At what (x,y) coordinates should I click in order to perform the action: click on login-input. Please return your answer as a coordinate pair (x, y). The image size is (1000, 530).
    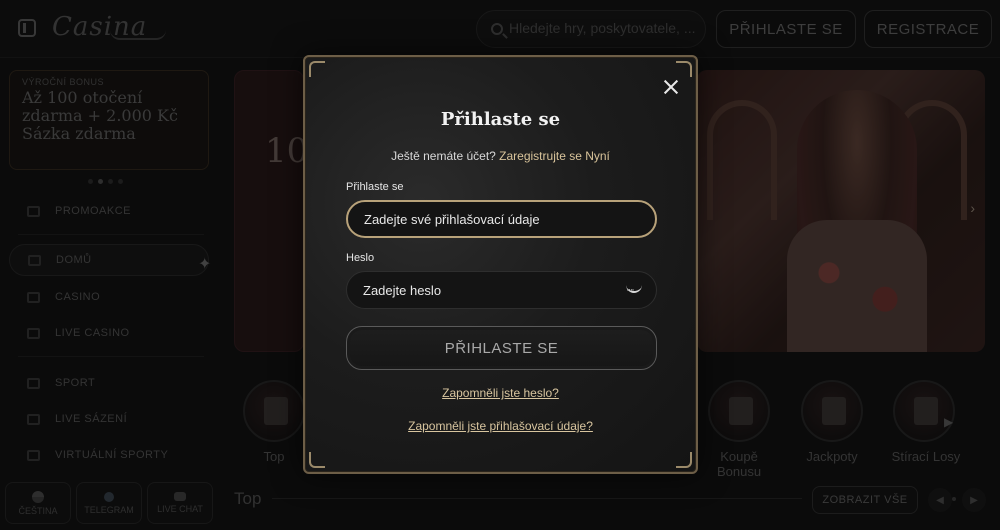
    Looking at the image, I should click on (494, 219).